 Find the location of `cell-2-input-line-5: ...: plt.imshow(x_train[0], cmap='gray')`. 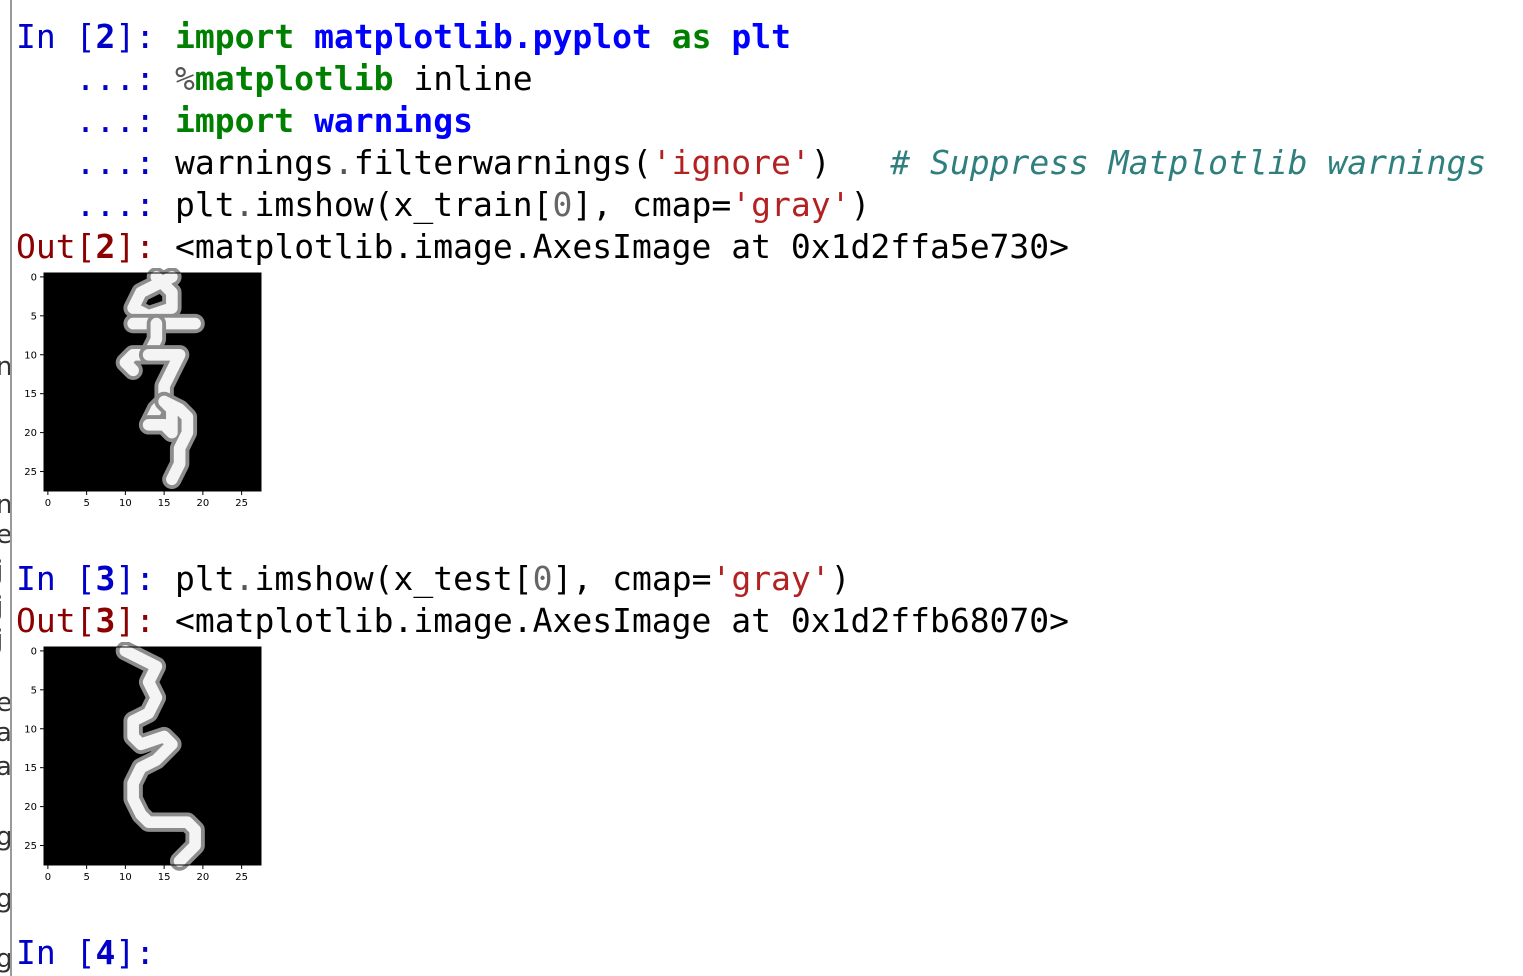

cell-2-input-line-5: ...: plt.imshow(x_train[0], cmap='gray') is located at coordinates (443, 205).